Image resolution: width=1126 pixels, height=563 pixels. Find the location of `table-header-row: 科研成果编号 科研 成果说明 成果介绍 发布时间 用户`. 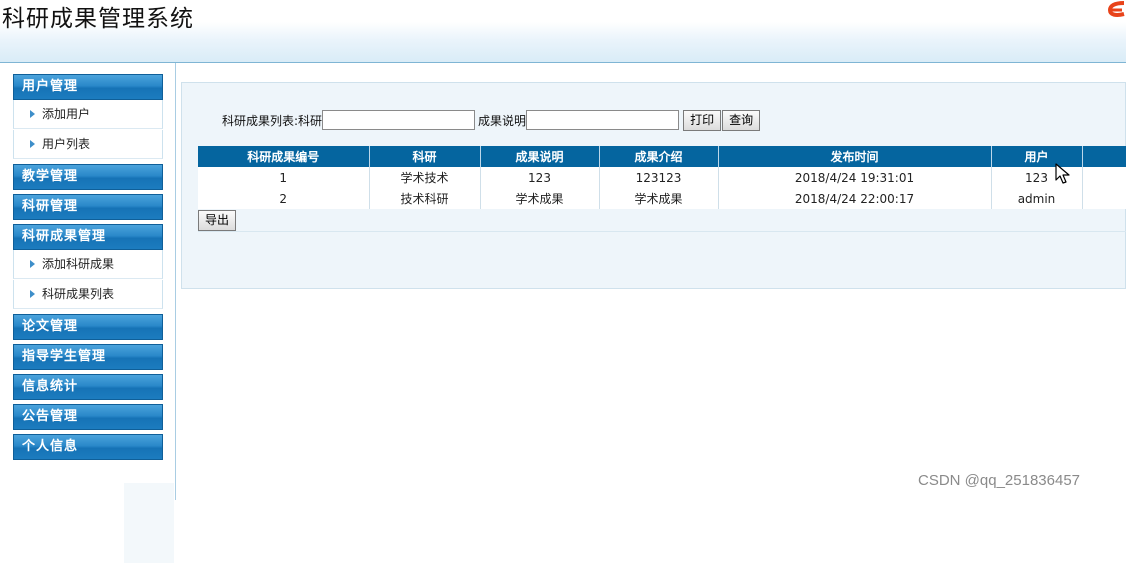

table-header-row: 科研成果编号 科研 成果说明 成果介绍 发布时间 用户 is located at coordinates (662, 156).